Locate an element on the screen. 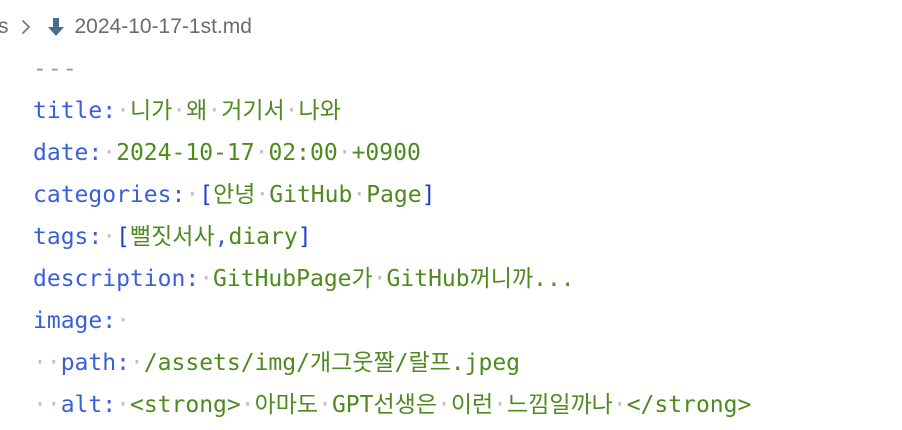  code-line: categories:·[안녕·GitHub·Page] is located at coordinates (234, 195).